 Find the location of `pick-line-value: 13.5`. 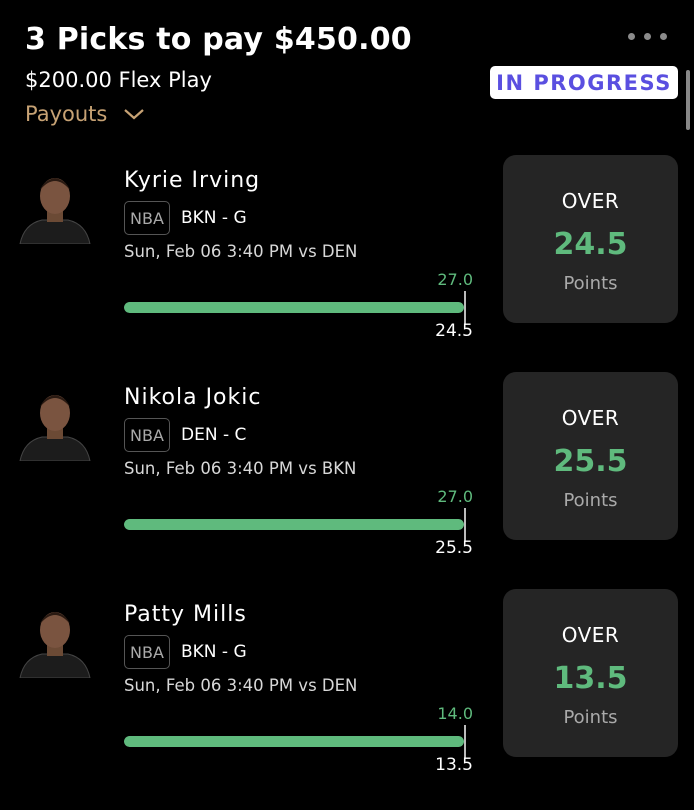

pick-line-value: 13.5 is located at coordinates (590, 678).